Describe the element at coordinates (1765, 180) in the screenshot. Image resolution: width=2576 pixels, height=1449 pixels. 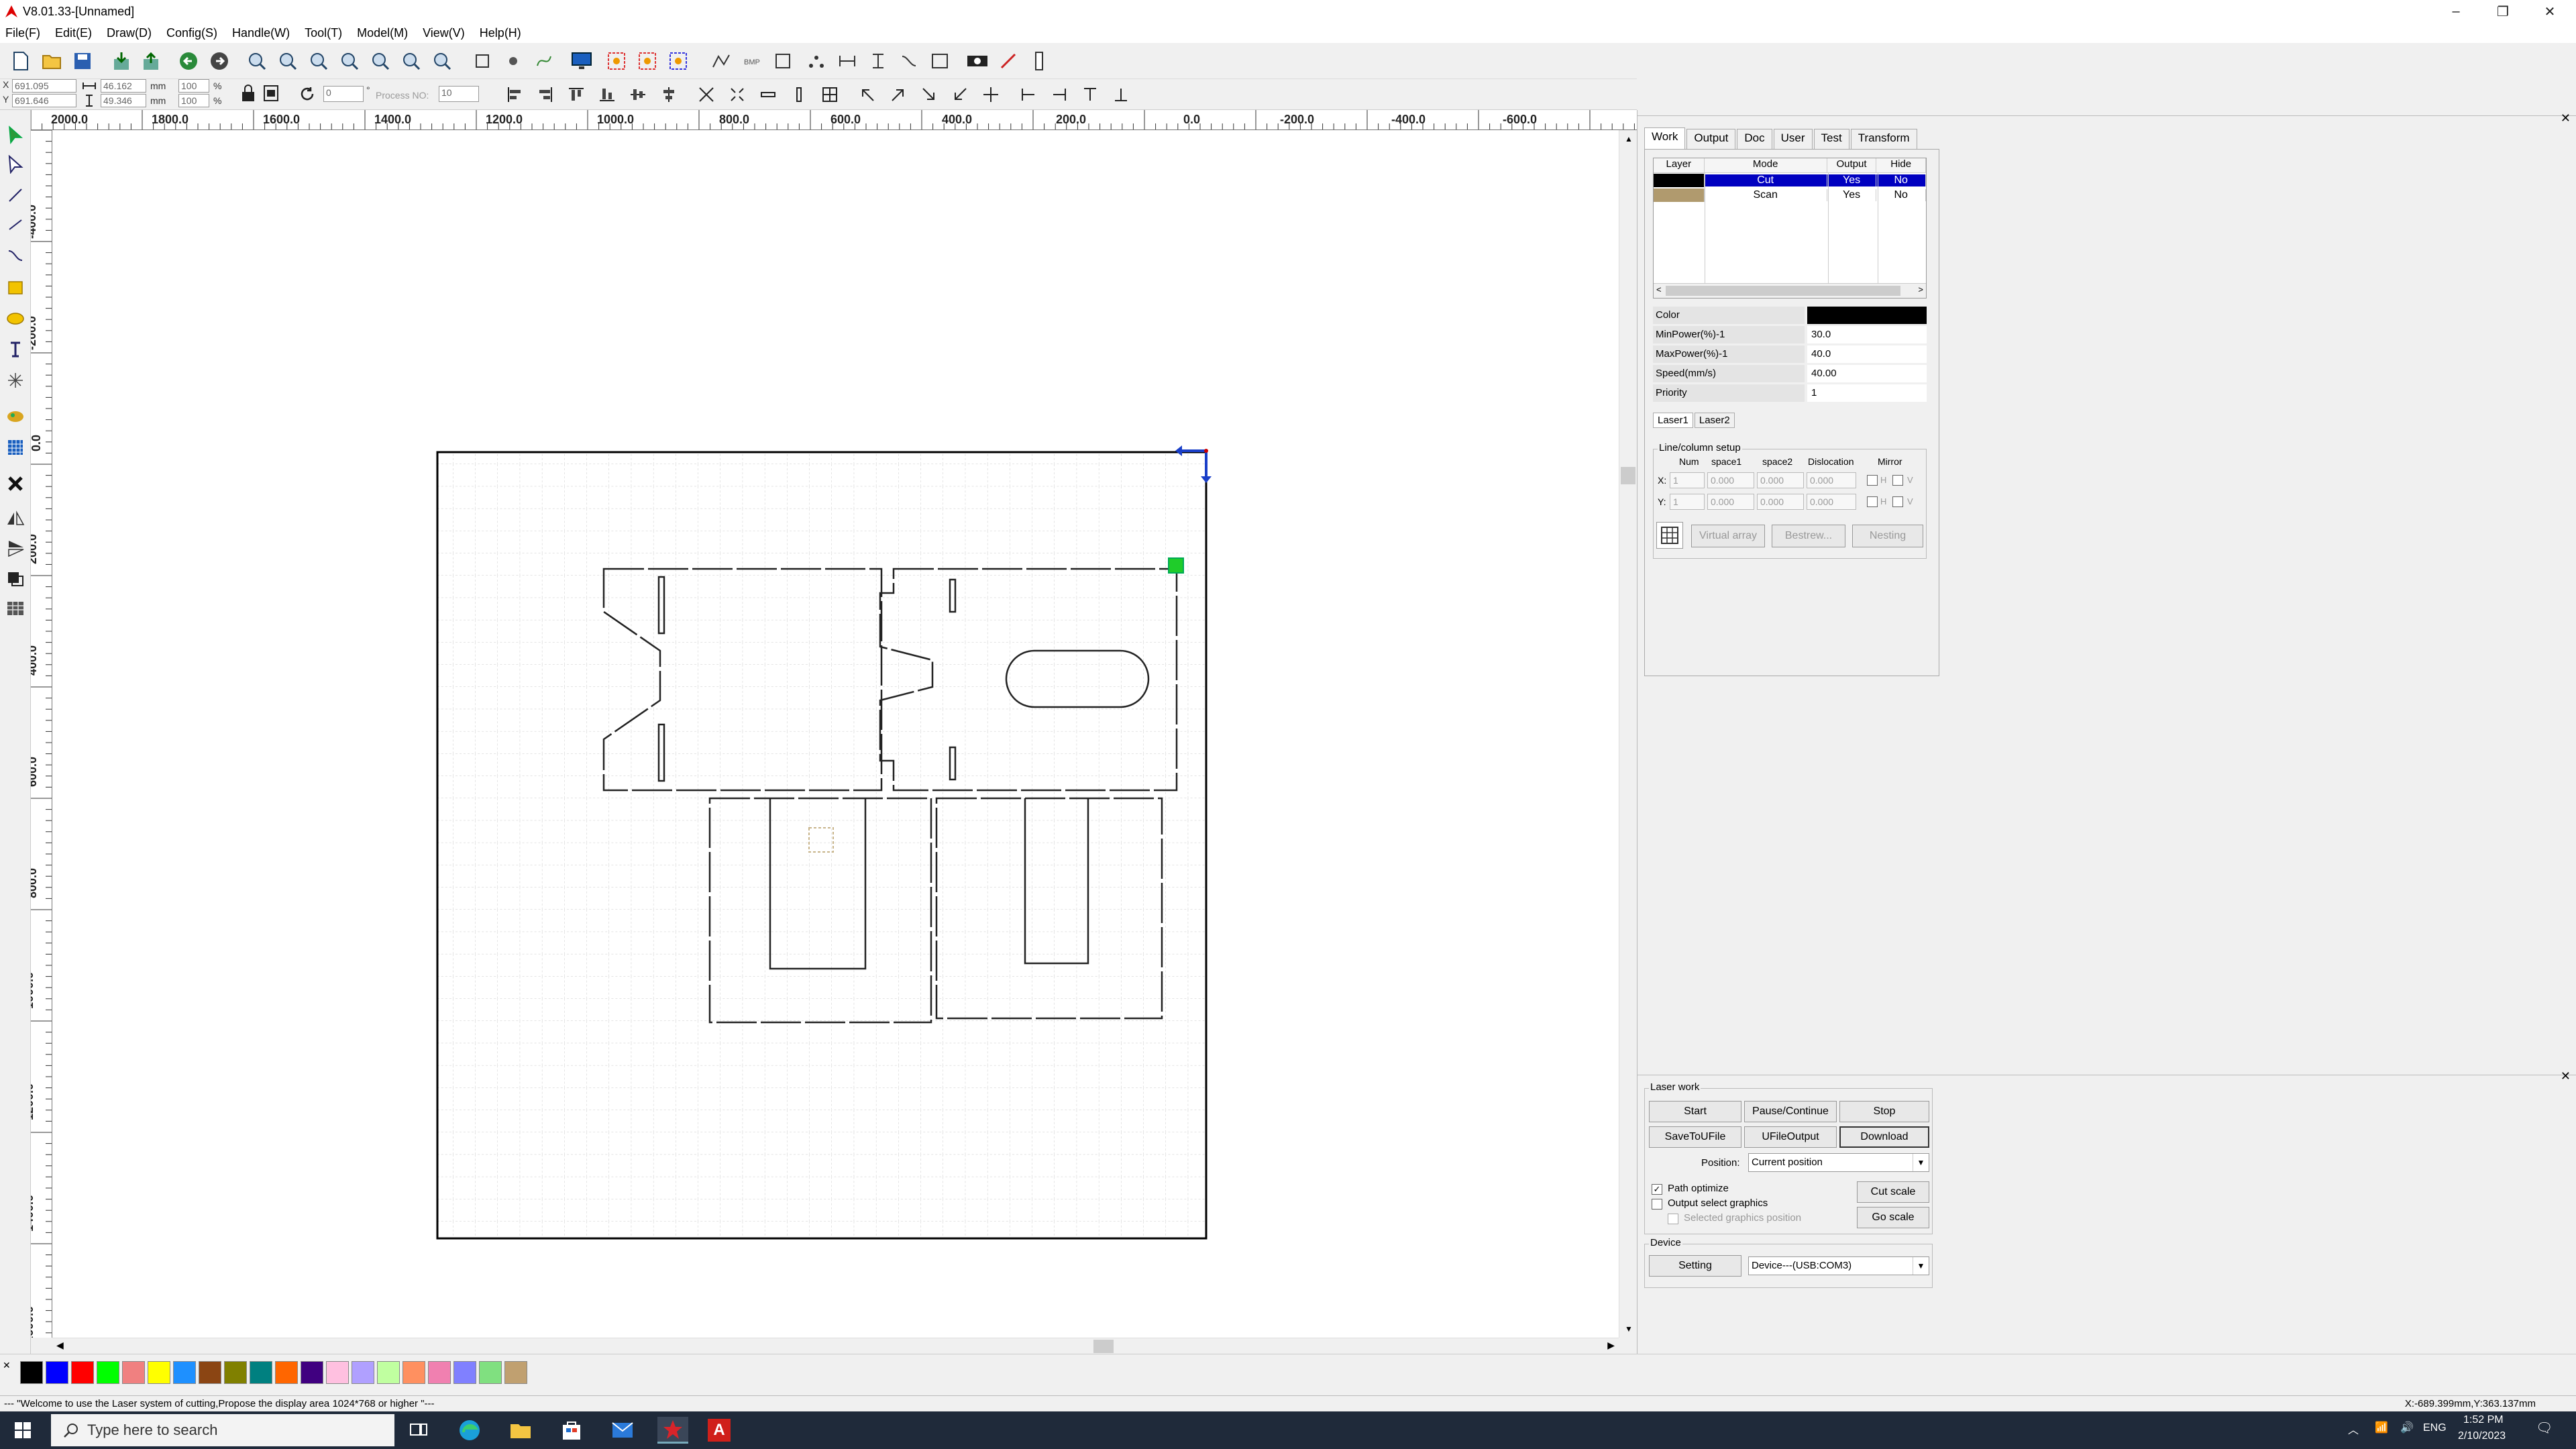
I see `layer-mode: Cut` at that location.